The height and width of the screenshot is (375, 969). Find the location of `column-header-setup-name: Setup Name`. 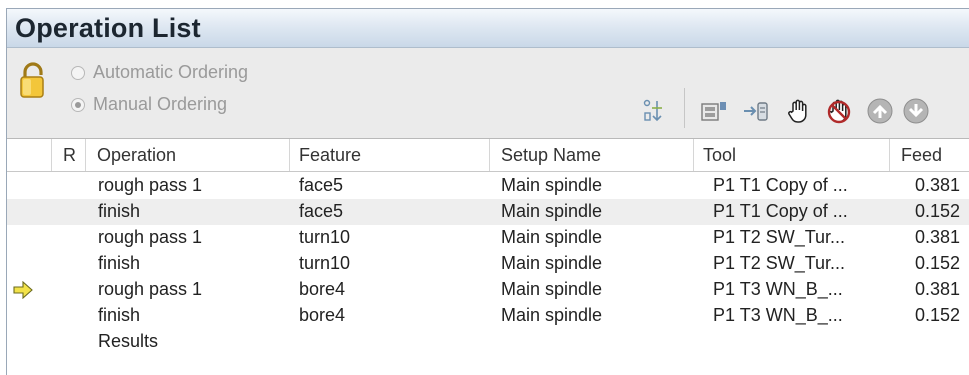

column-header-setup-name: Setup Name is located at coordinates (551, 155).